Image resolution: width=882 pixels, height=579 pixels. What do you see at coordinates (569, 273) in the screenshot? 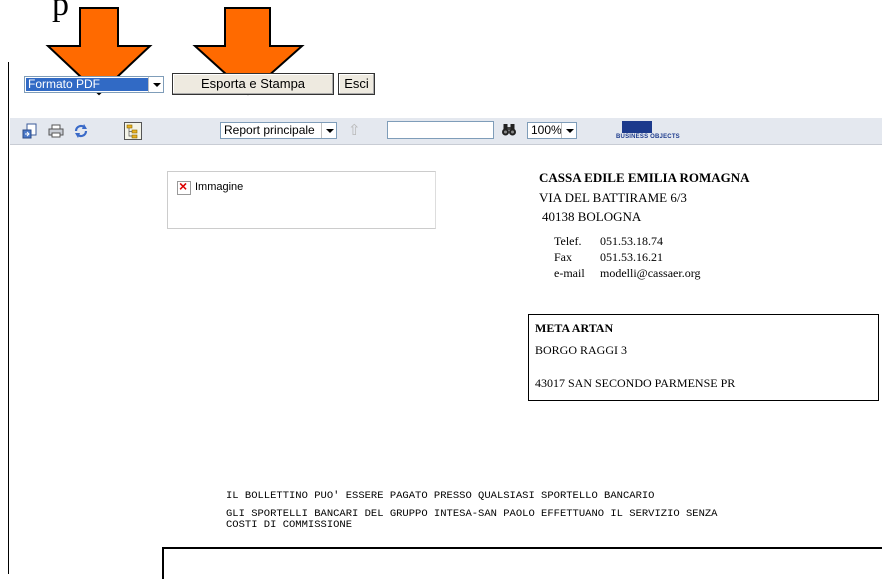
I see `sender-email-label: e-mail` at bounding box center [569, 273].